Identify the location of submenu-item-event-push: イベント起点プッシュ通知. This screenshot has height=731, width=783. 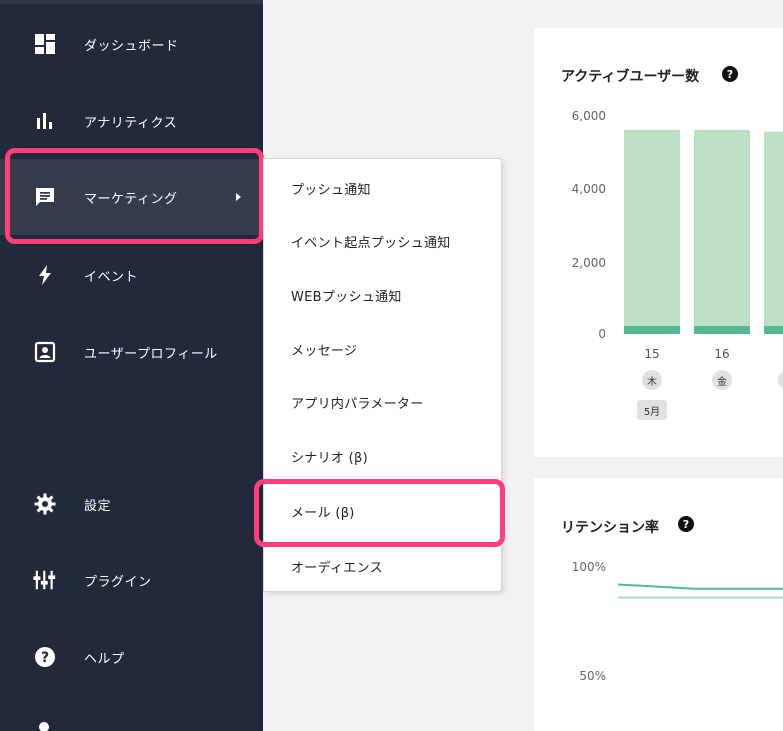
(371, 241).